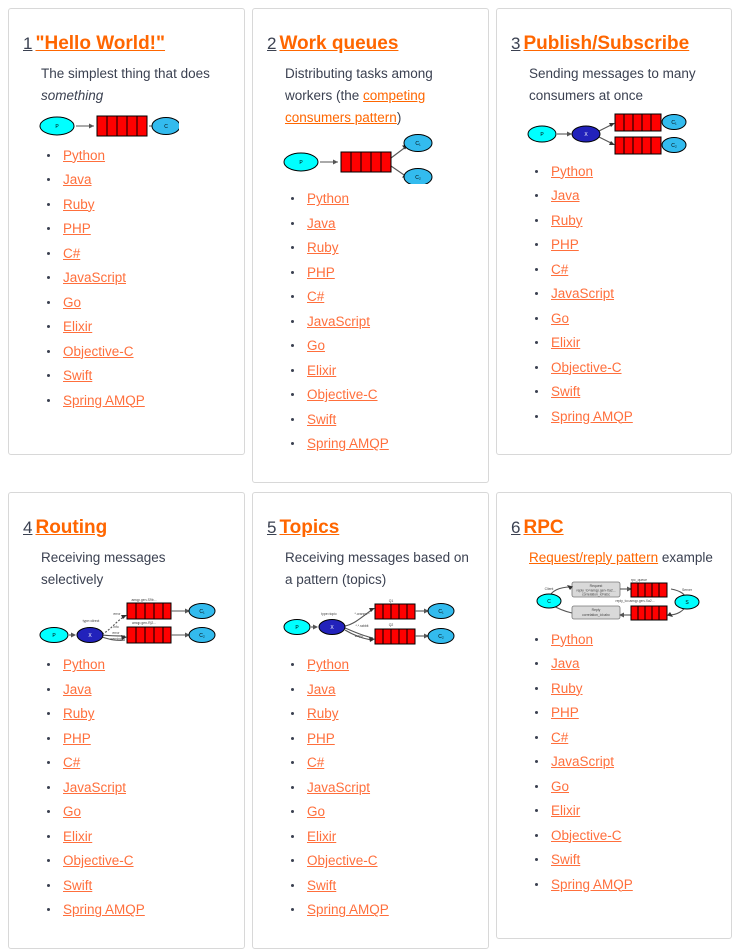 The width and height of the screenshot is (743, 949). I want to click on svg-text: correlation_id=abc, so click(596, 594).